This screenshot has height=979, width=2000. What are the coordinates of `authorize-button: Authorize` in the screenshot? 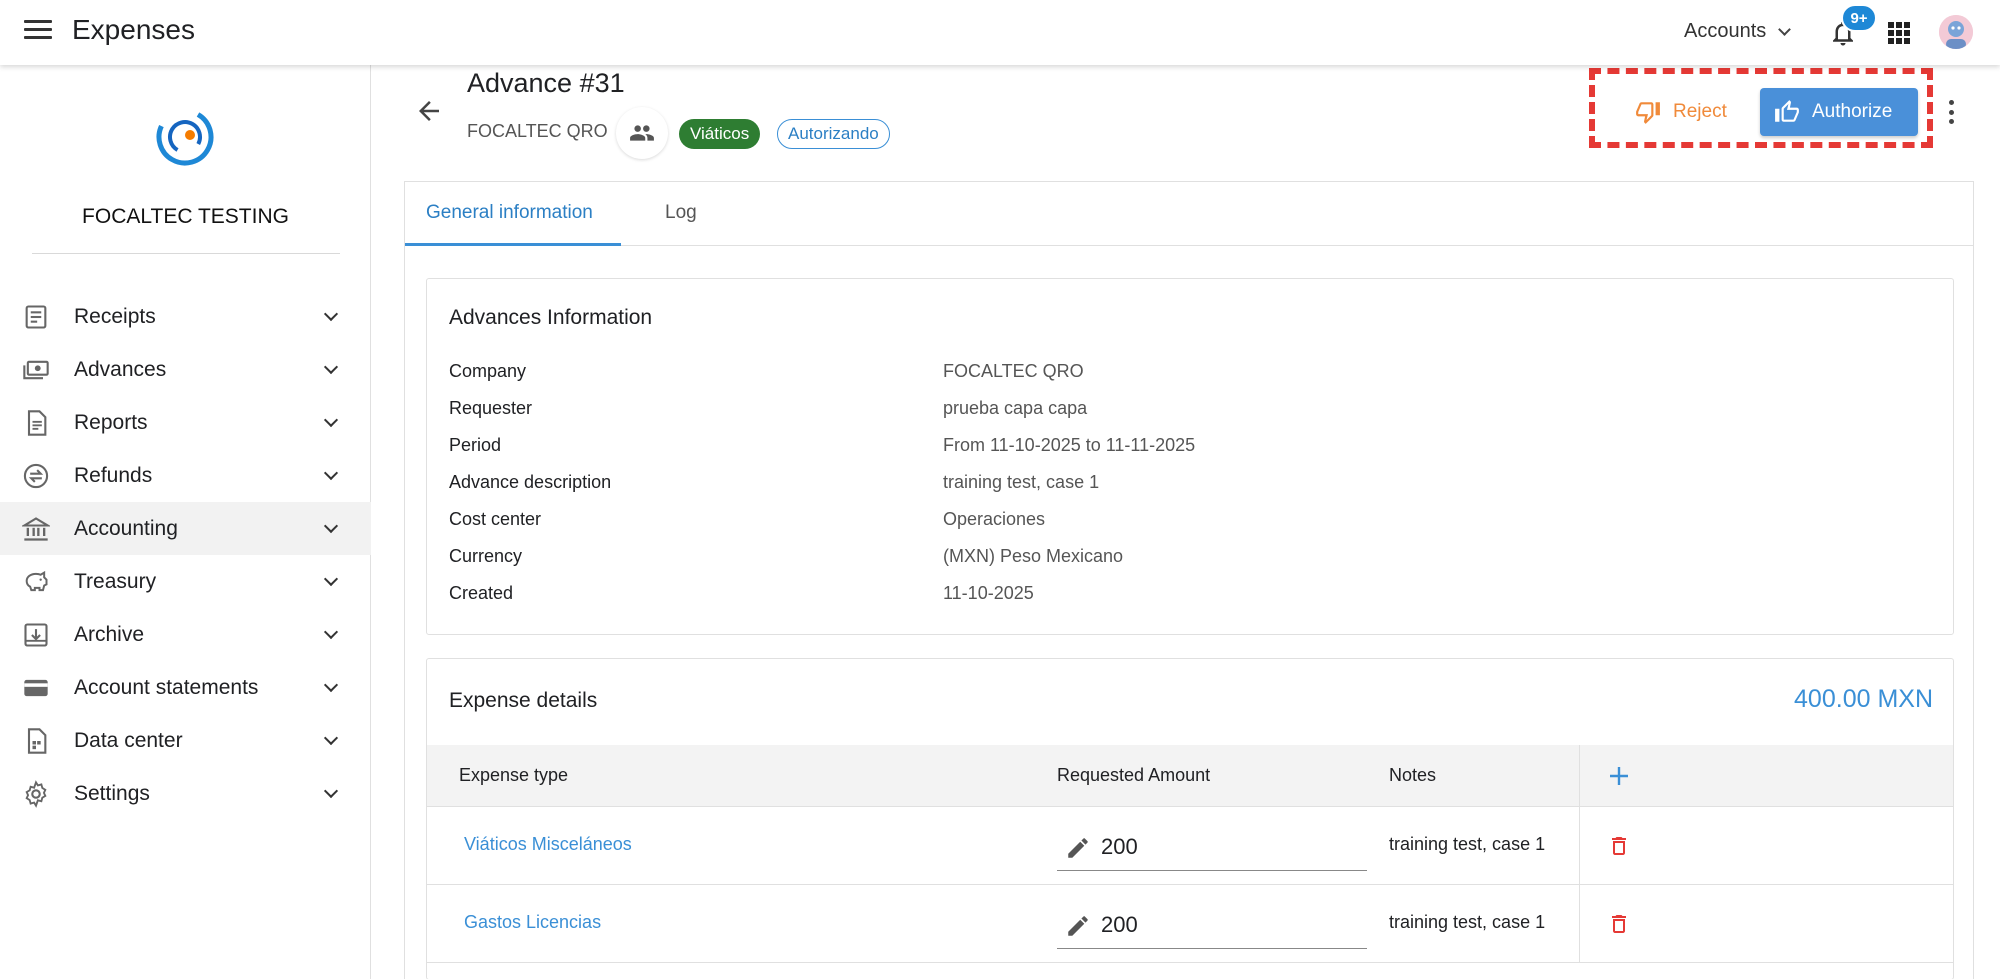 It's located at (1839, 112).